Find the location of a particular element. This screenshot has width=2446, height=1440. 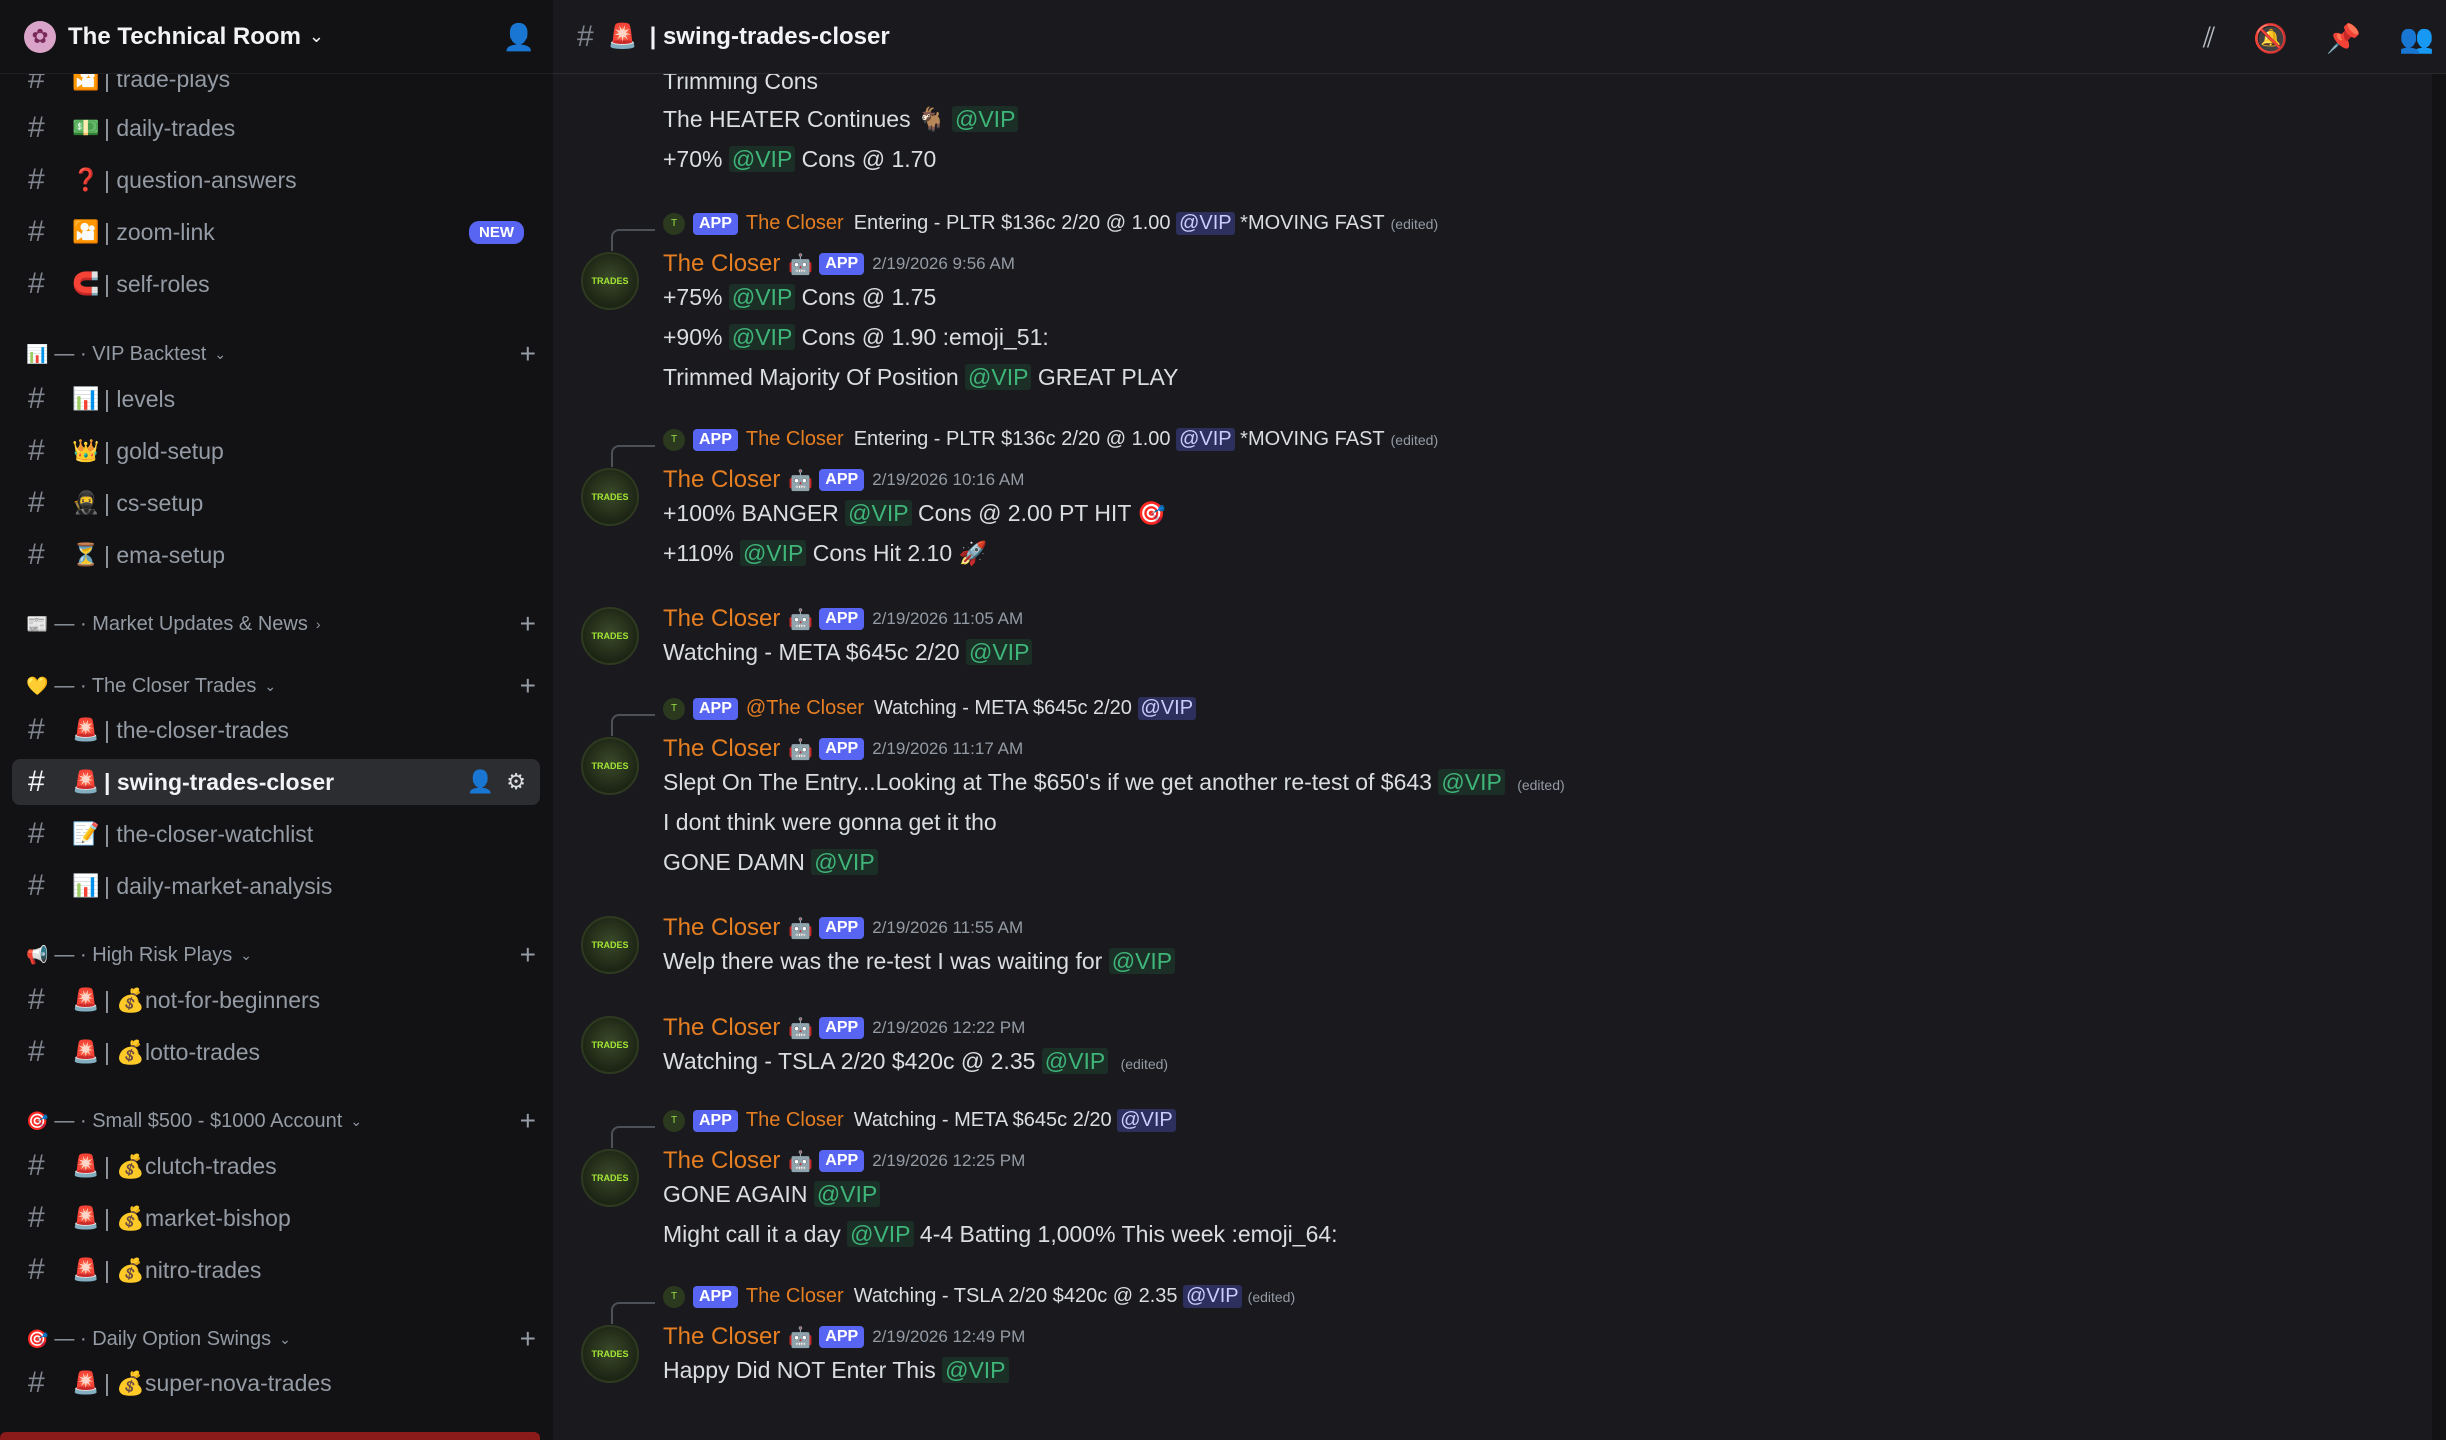

pin-icon: 📌 is located at coordinates (2343, 38).